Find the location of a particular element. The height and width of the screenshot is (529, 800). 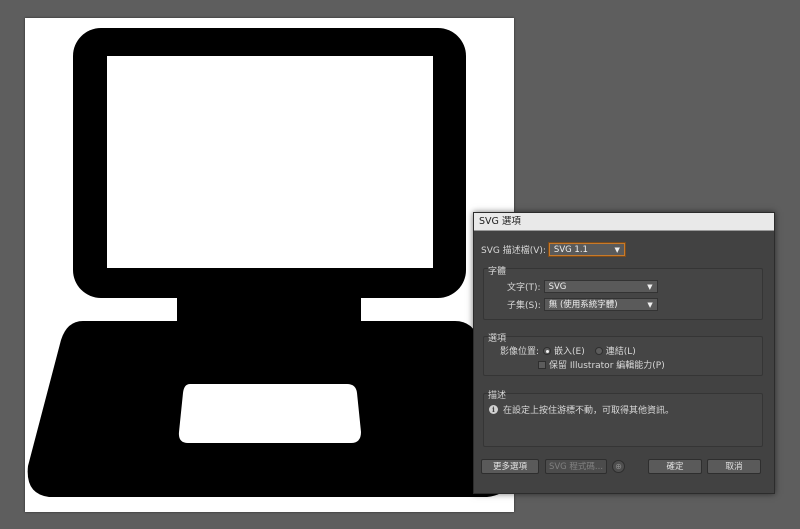

font-type-label: 文字(T): is located at coordinates (524, 288).